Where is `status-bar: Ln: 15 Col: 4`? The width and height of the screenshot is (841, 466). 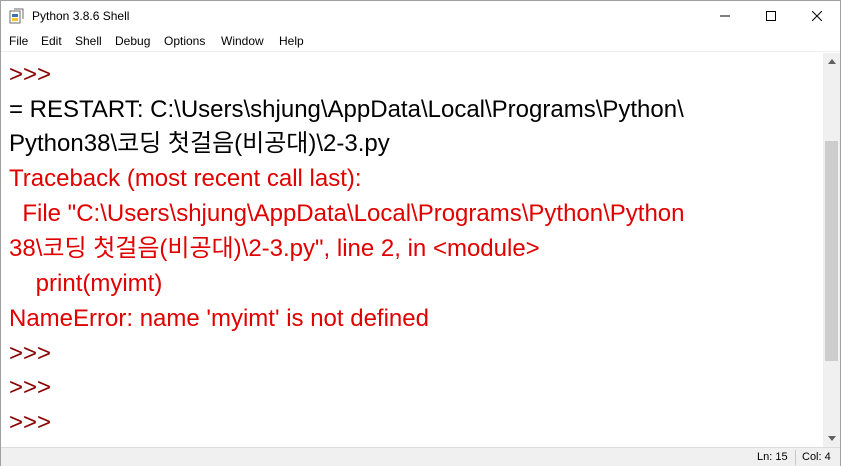 status-bar: Ln: 15 Col: 4 is located at coordinates (420, 456).